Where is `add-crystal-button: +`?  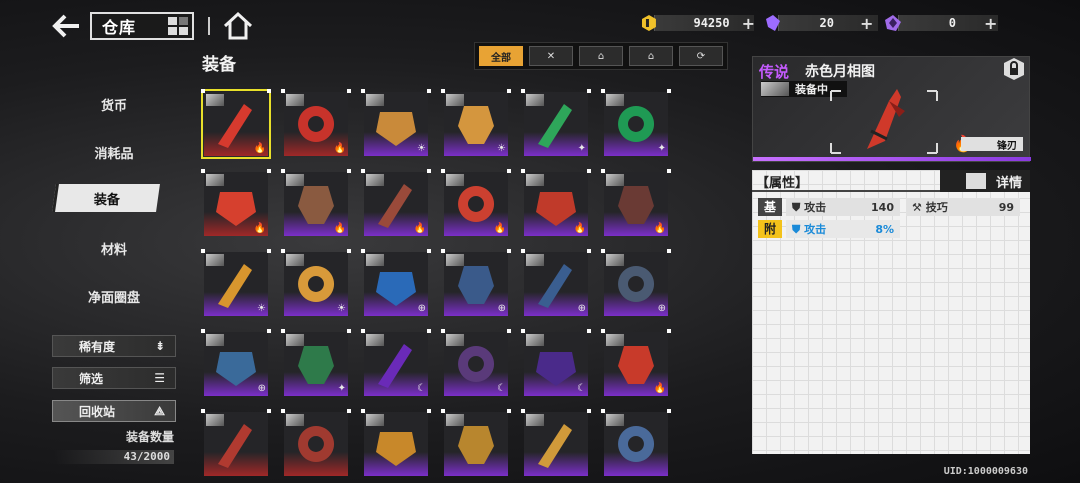 add-crystal-button: + is located at coordinates (866, 23).